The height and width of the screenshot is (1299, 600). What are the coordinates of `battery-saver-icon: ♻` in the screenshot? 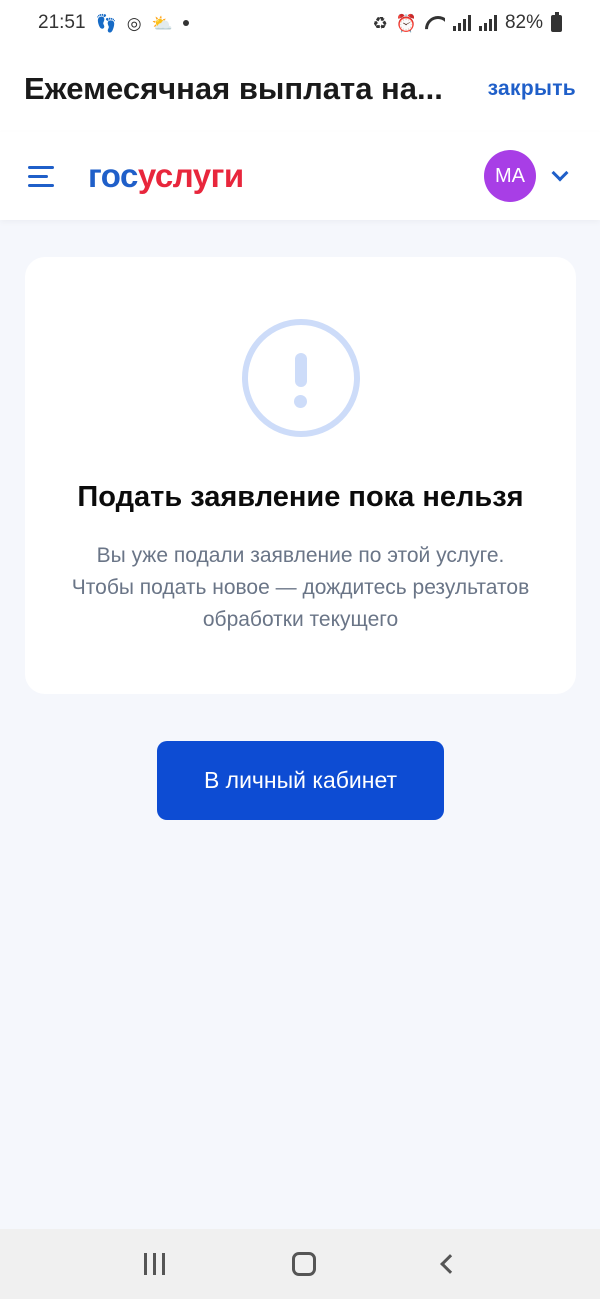 It's located at (380, 23).